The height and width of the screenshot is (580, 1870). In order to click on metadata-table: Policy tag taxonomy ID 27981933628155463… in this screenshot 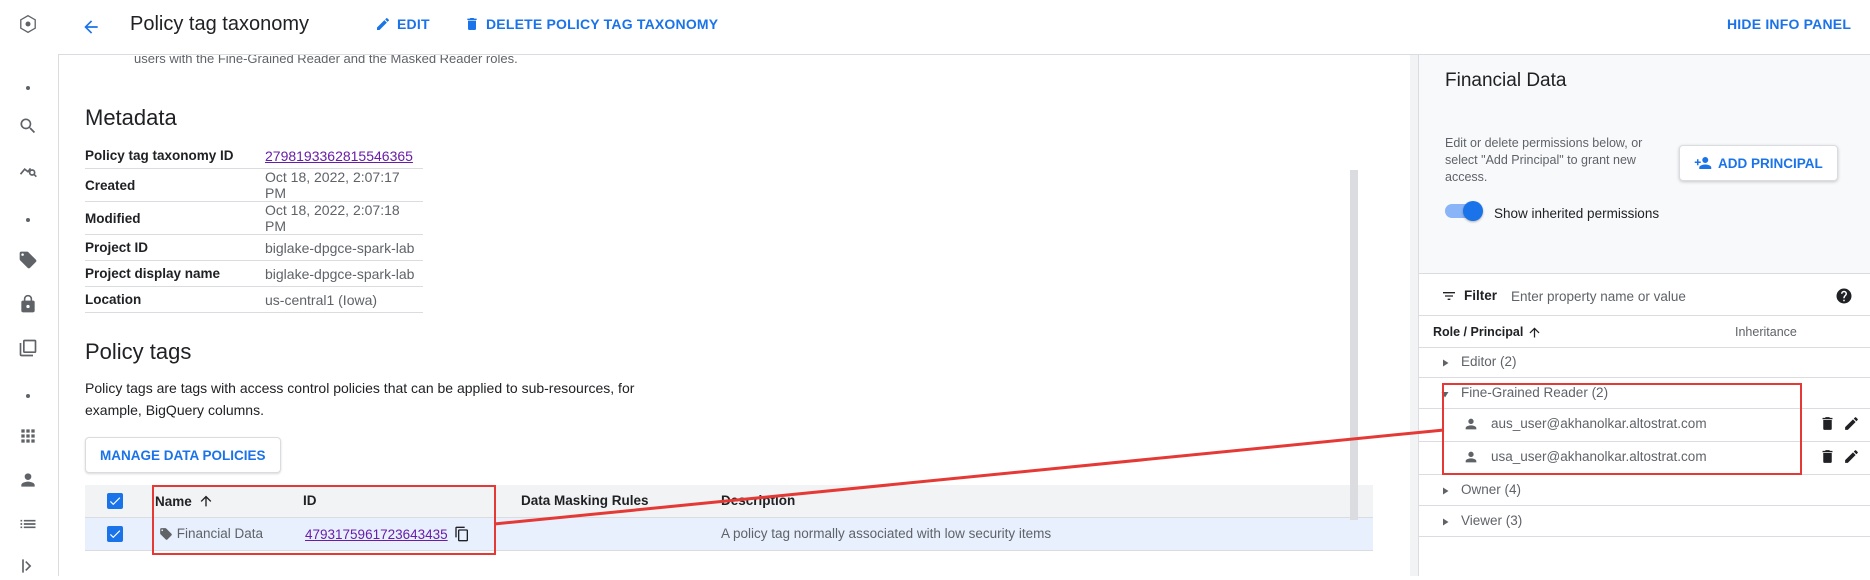, I will do `click(254, 228)`.